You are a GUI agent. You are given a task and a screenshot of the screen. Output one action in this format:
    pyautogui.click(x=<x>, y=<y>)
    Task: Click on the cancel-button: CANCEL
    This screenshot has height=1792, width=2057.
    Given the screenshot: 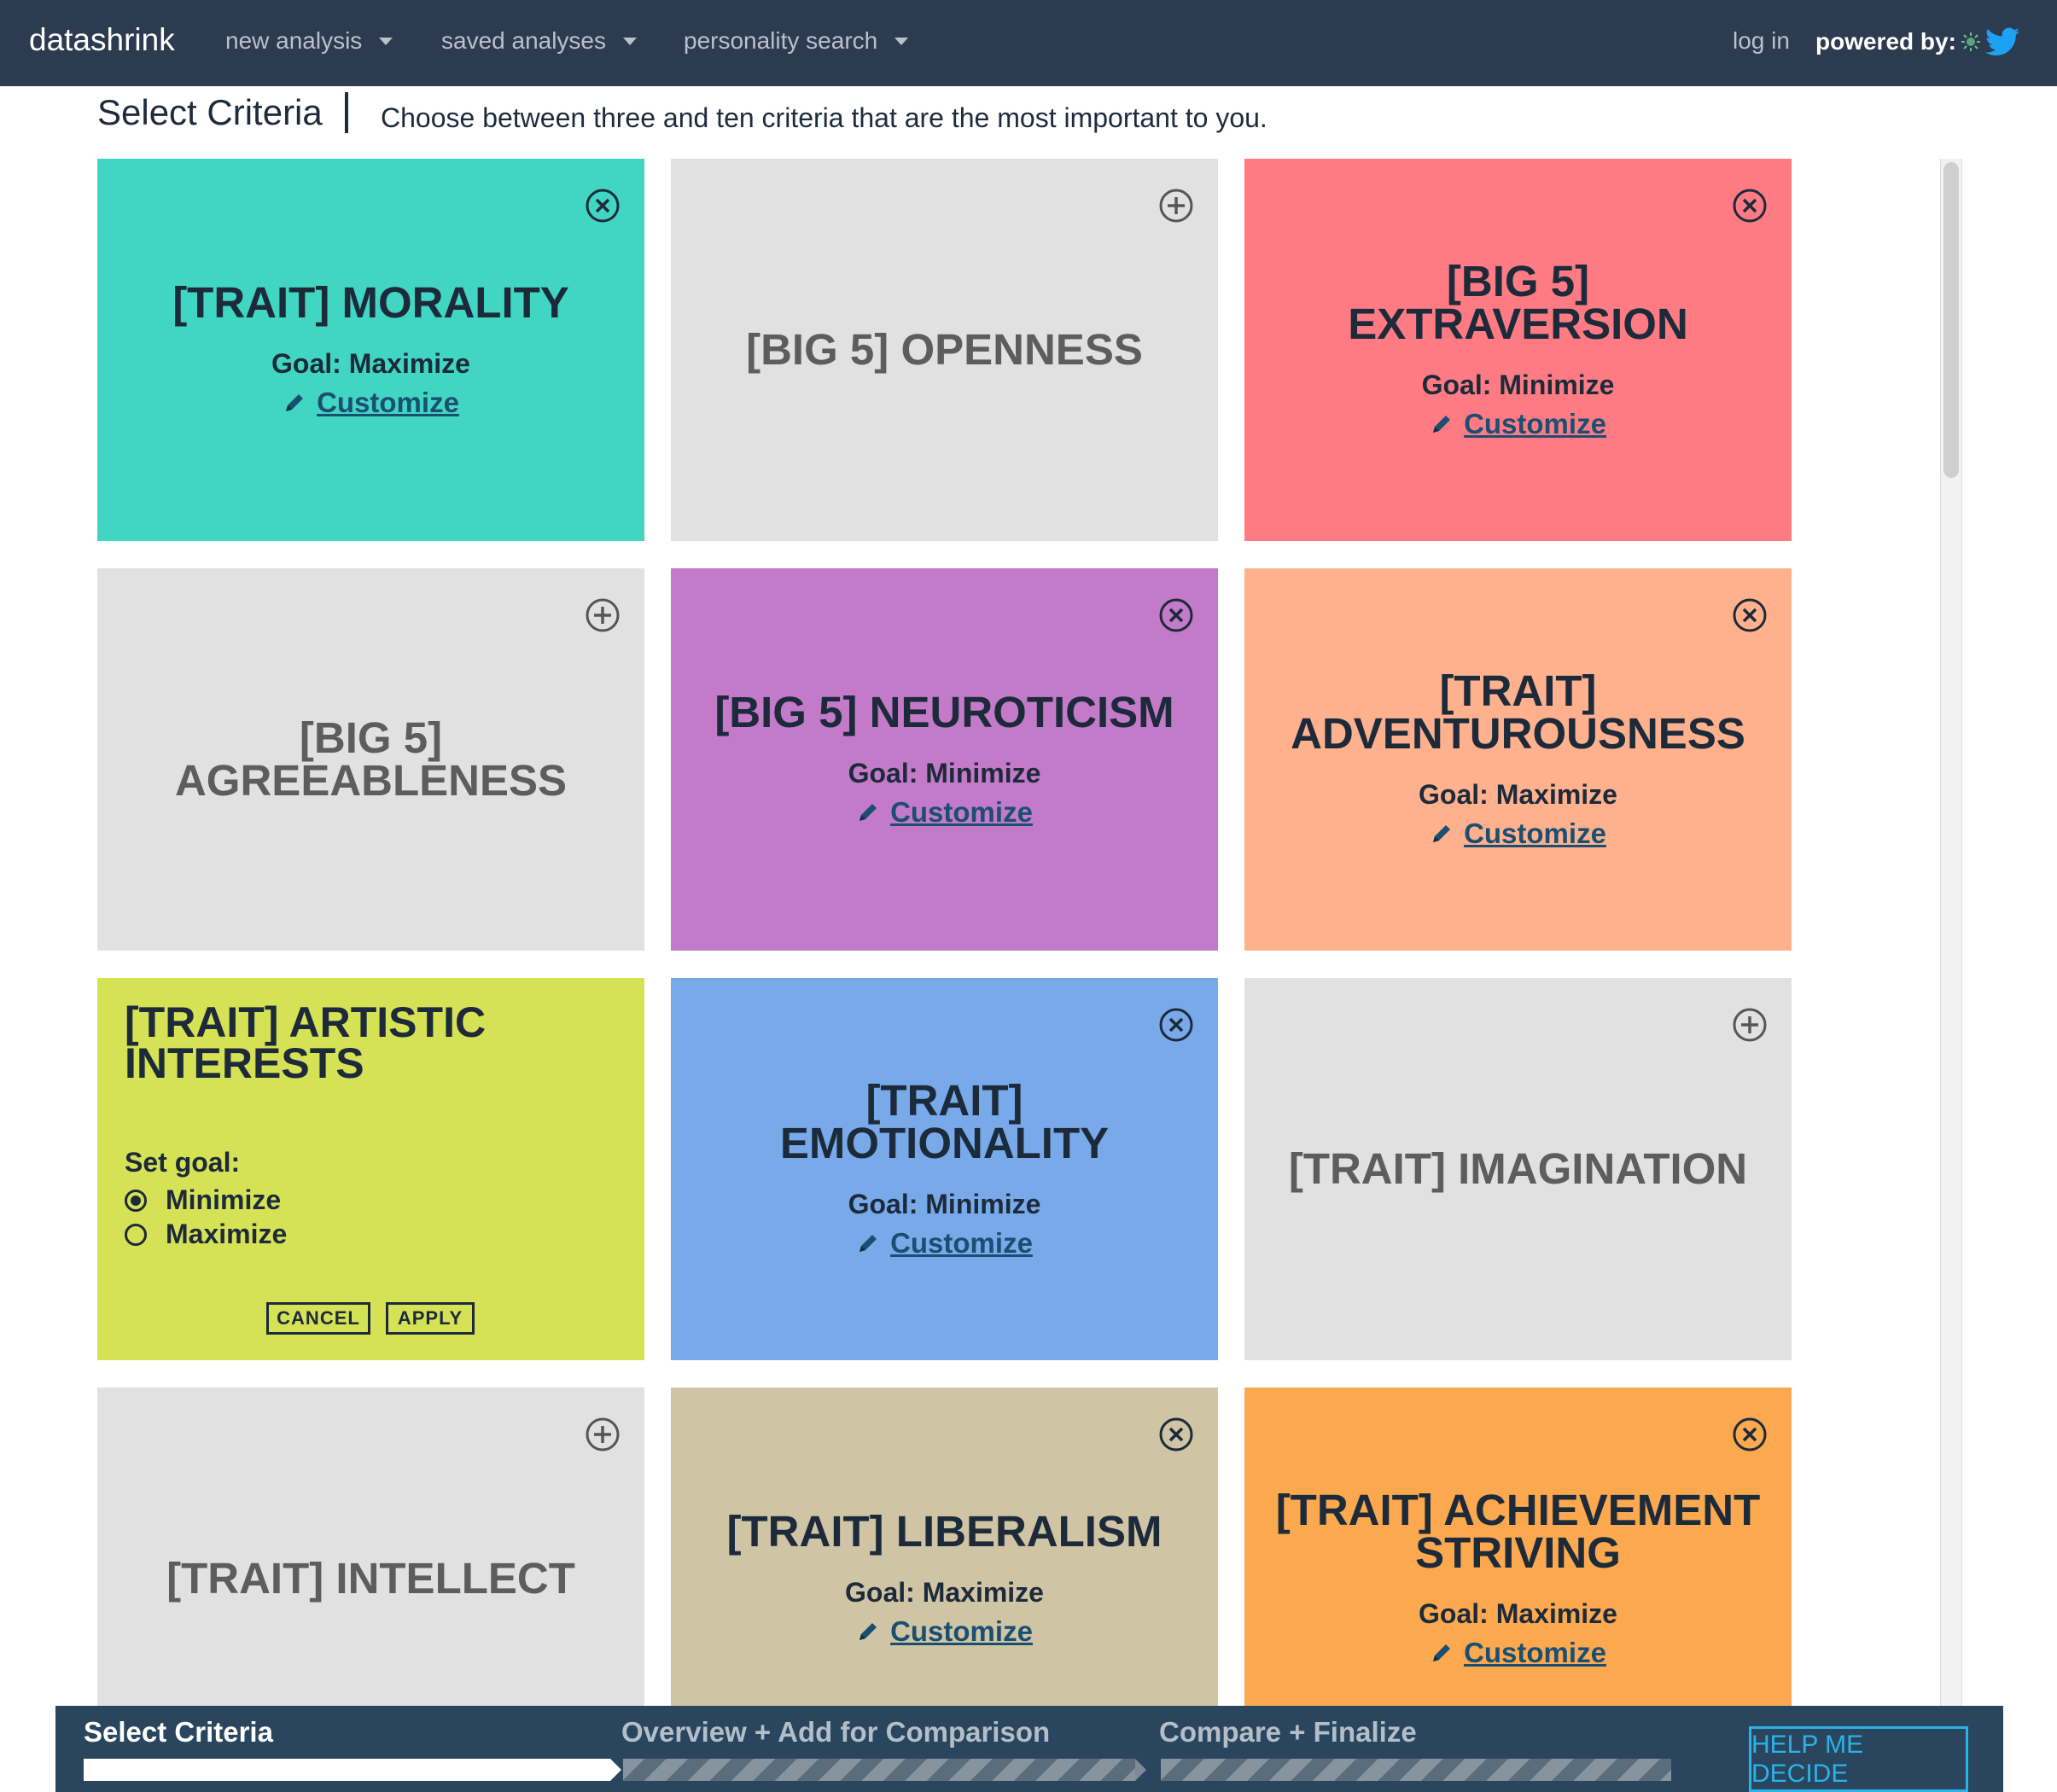 What is the action you would take?
    pyautogui.click(x=318, y=1318)
    